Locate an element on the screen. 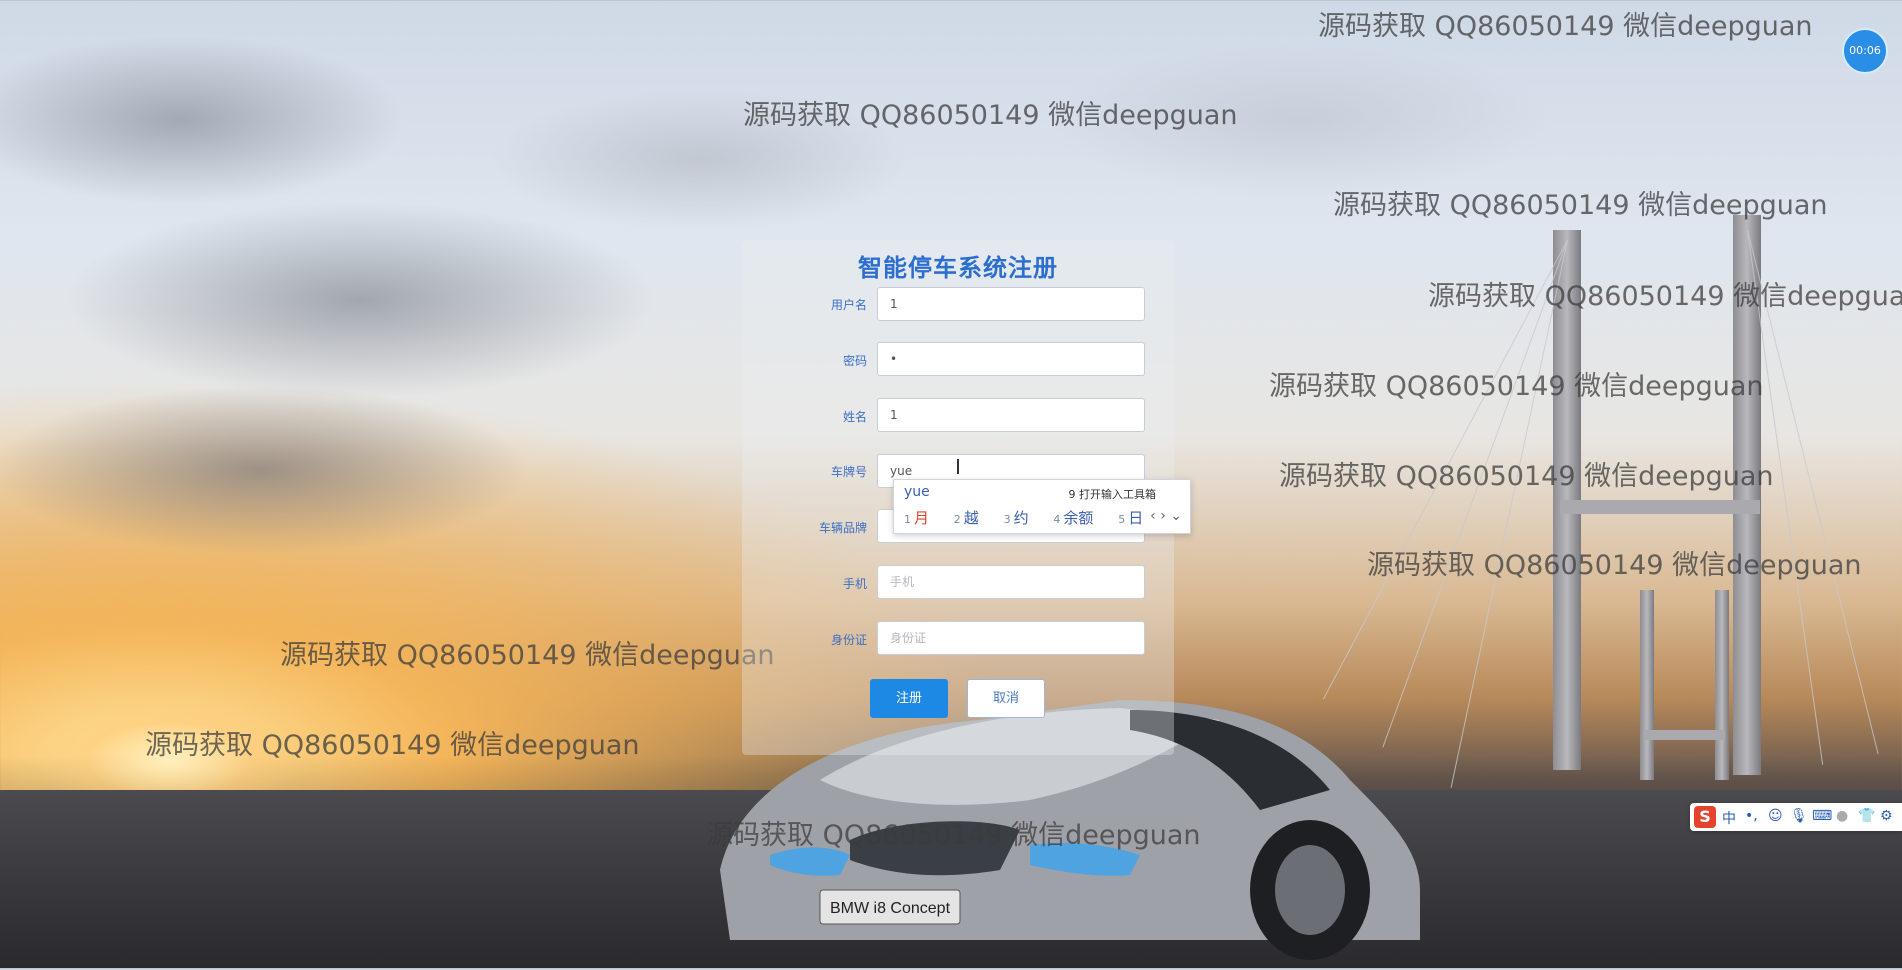 This screenshot has height=970, width=1902. ime-candidates: 1月 2越 3约 4 余额 5日 is located at coordinates (1033, 517).